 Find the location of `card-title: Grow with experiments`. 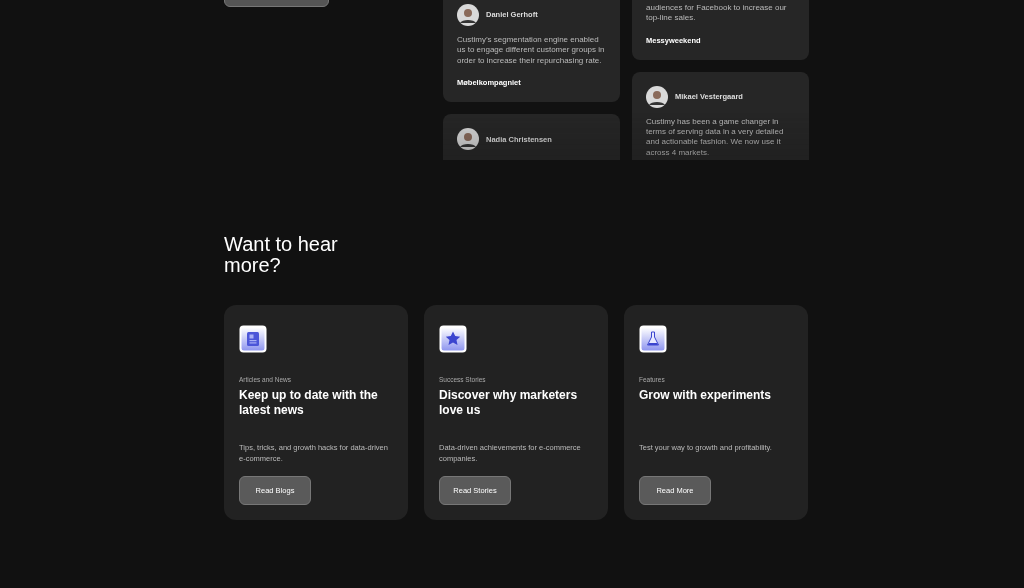

card-title: Grow with experiments is located at coordinates (706, 395).